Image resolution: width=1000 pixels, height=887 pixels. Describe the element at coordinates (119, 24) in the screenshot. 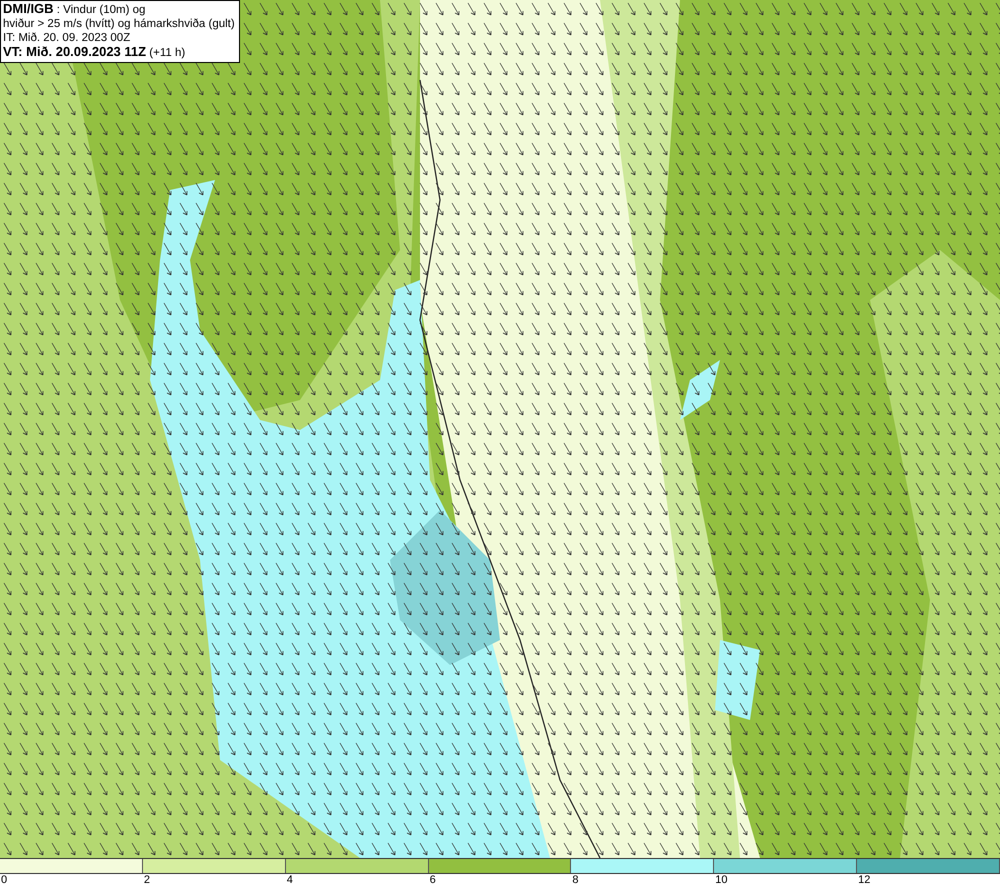

I see `caption-line: hviður > 25 m/s (hvítt) og hámarkshviða (gult)` at that location.